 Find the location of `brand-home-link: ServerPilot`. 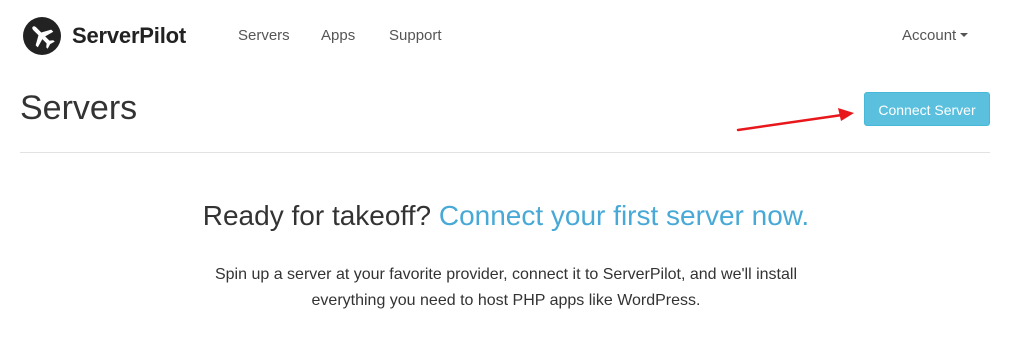

brand-home-link: ServerPilot is located at coordinates (104, 36).